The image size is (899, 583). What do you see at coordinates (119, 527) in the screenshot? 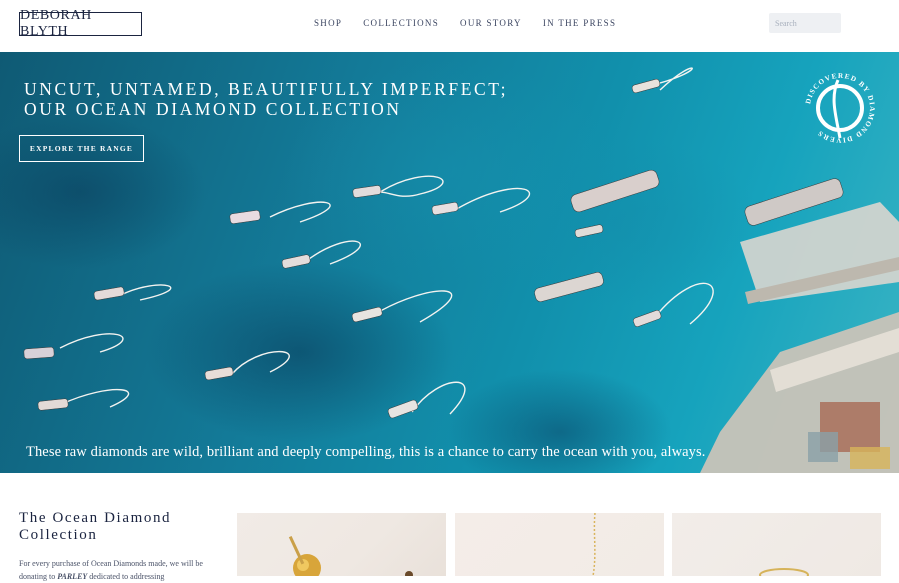
I see `collection-title: The Ocean Diamond Collection` at bounding box center [119, 527].